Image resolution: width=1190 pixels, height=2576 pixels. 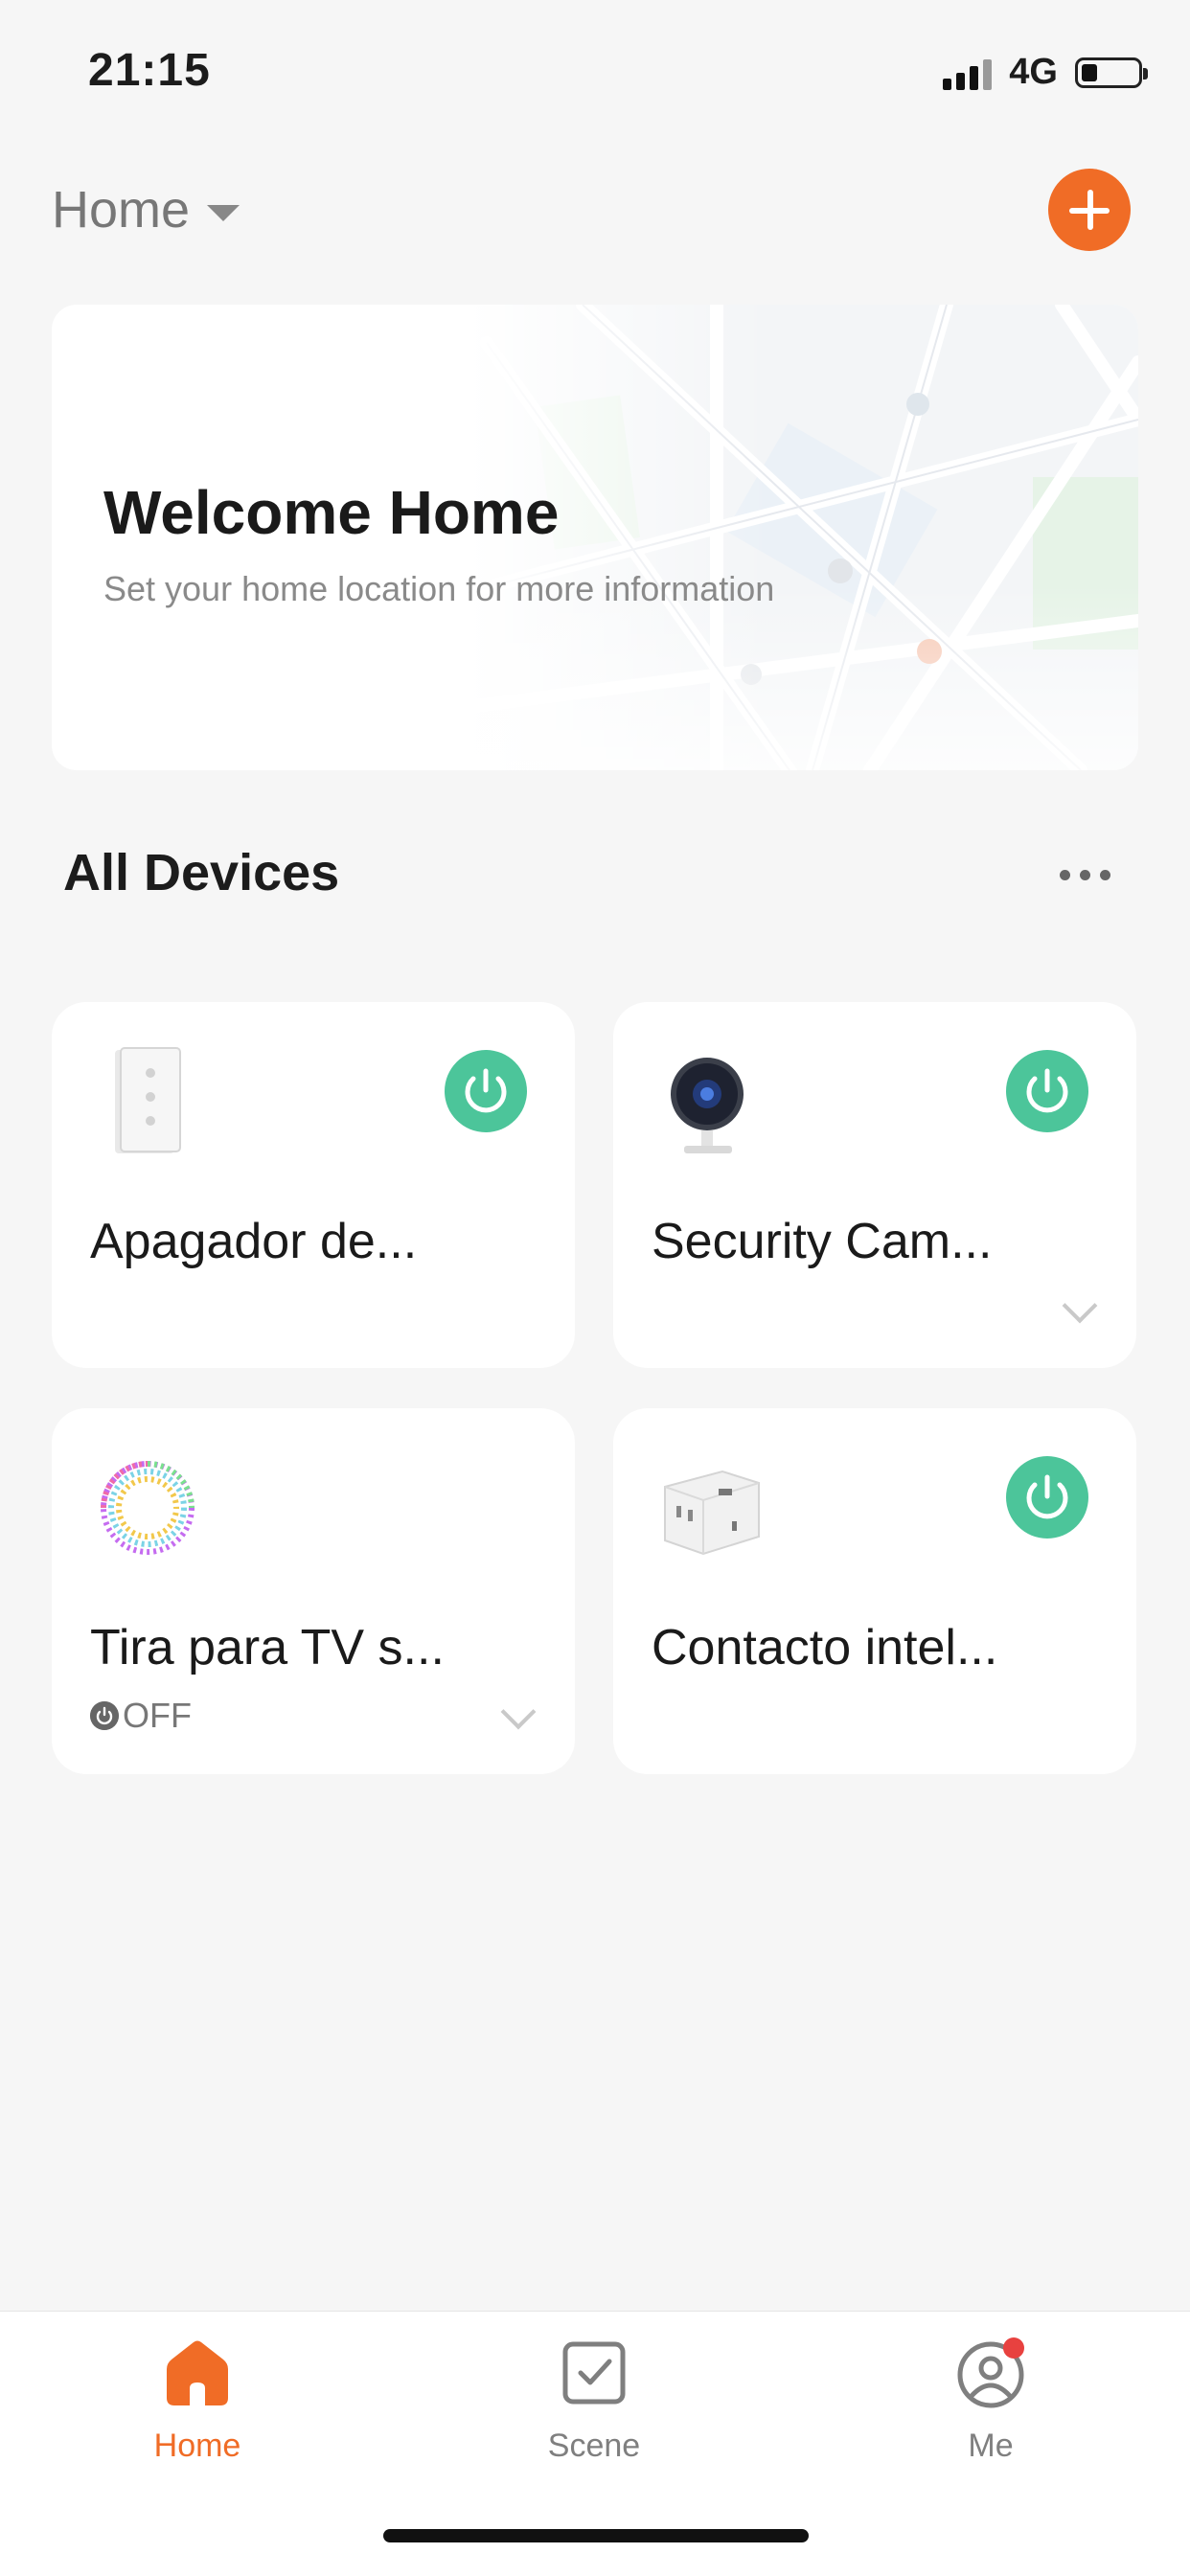 I want to click on smart-plug-icon, so click(x=712, y=1513).